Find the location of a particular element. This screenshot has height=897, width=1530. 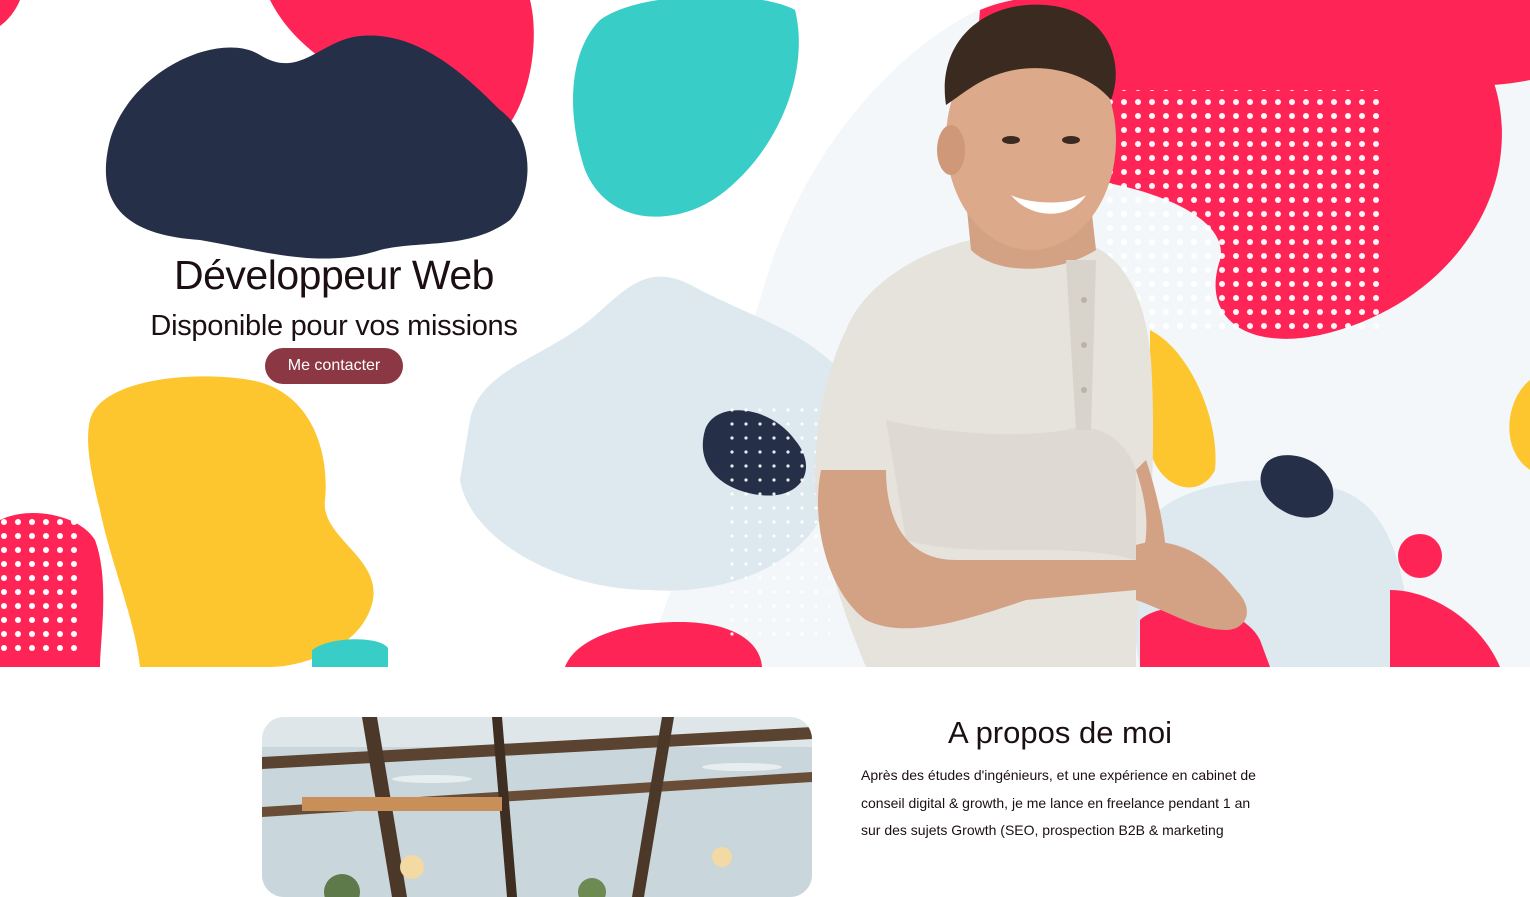

office-photo is located at coordinates (537, 807).